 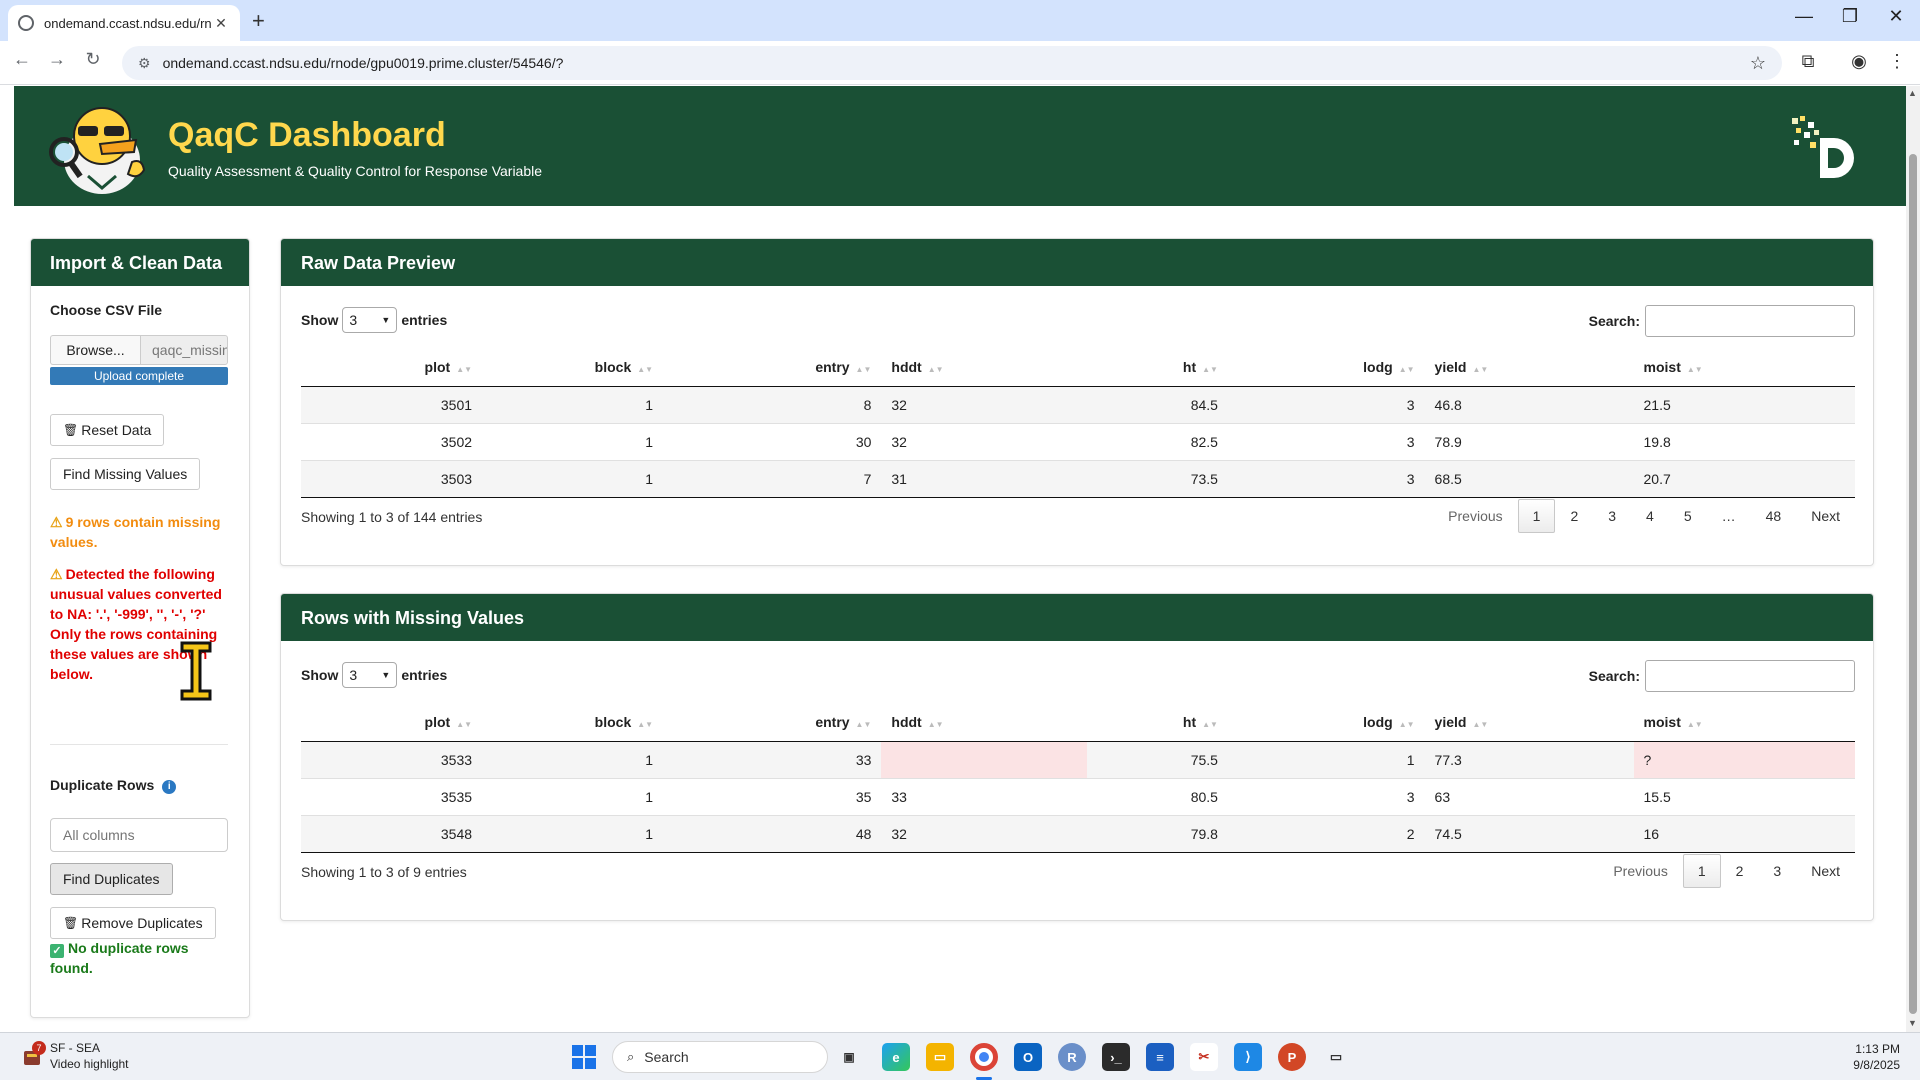 I want to click on missing-search-input, so click(x=1750, y=676).